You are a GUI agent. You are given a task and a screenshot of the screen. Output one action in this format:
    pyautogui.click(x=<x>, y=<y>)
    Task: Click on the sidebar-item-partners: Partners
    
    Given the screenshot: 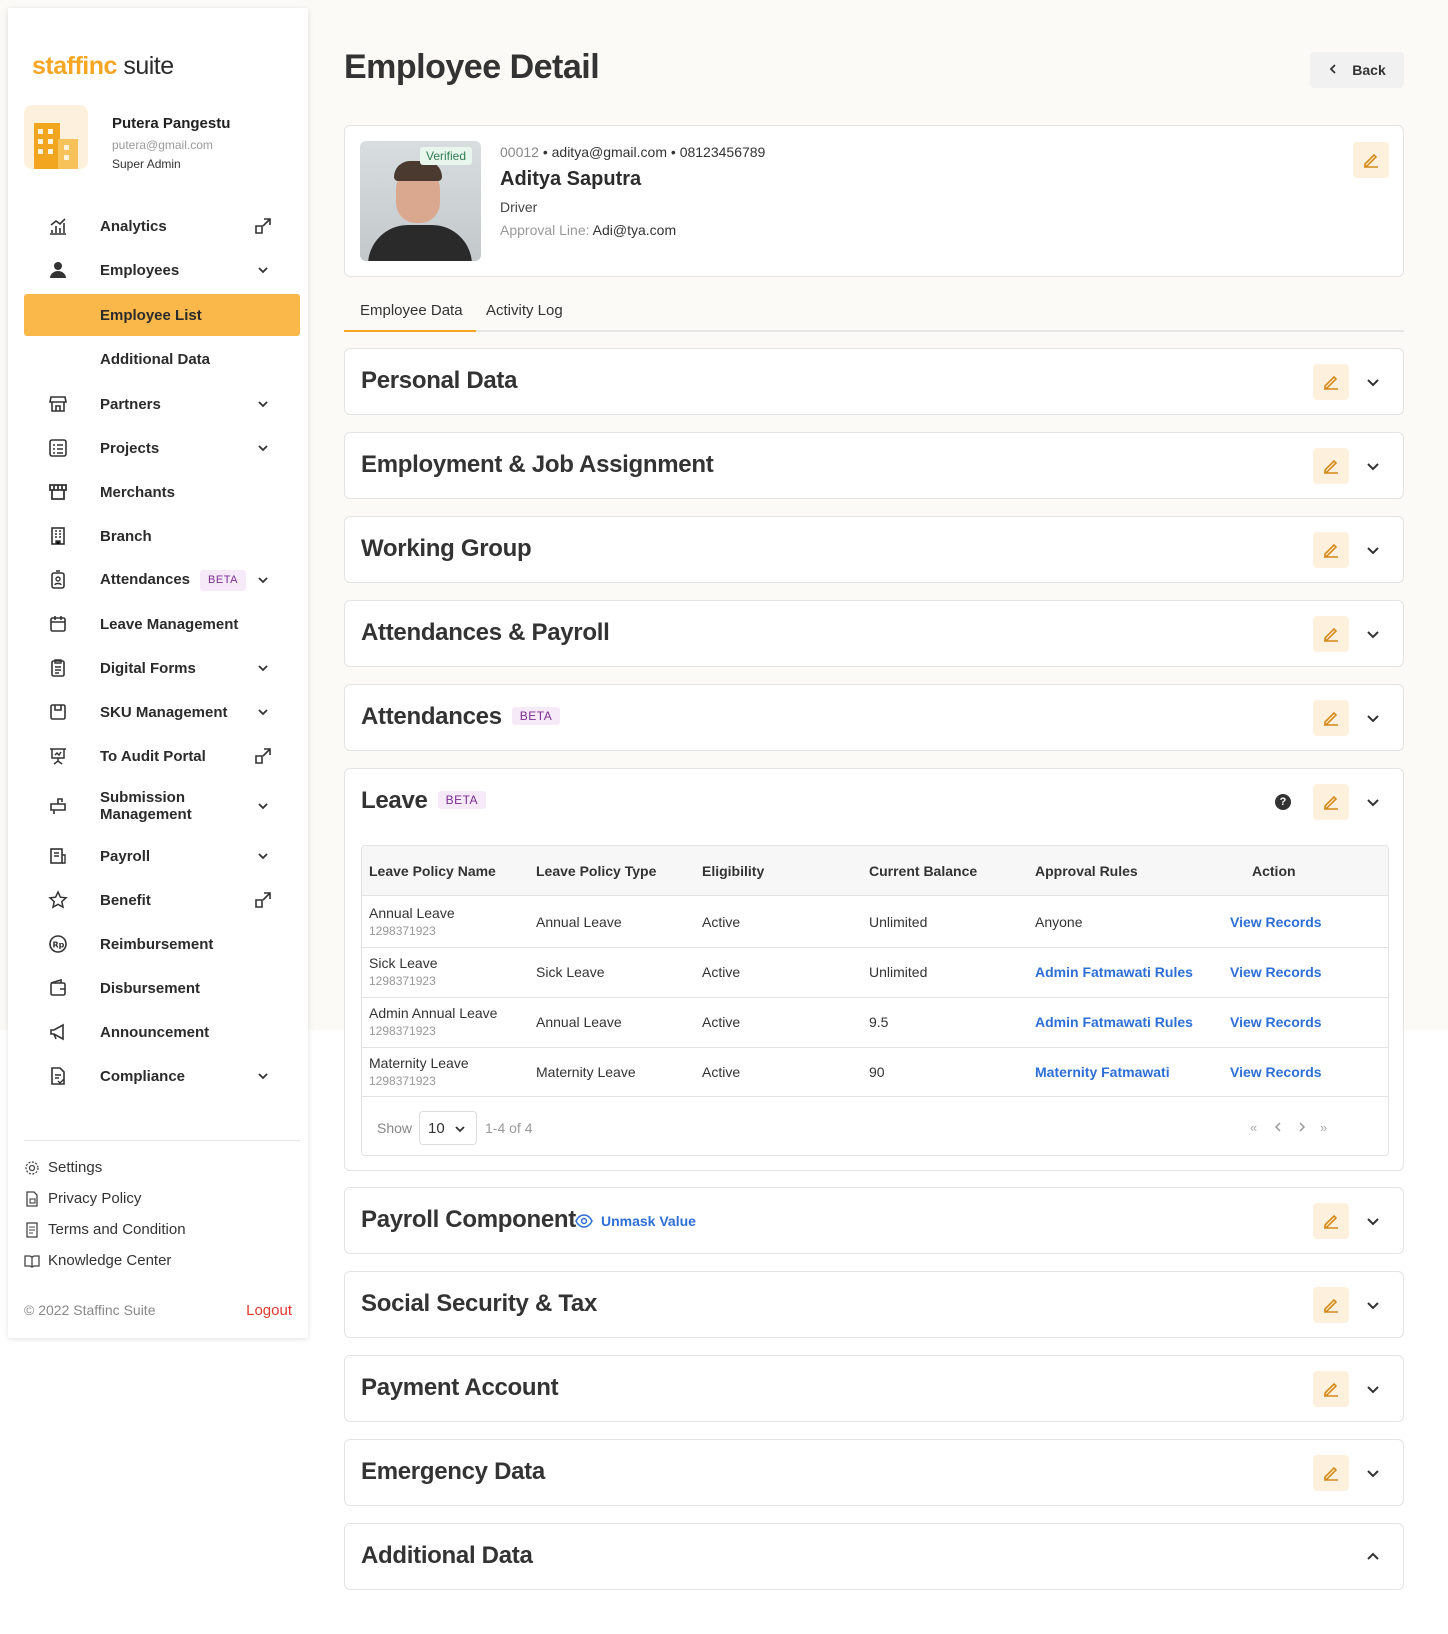 What is the action you would take?
    pyautogui.click(x=162, y=404)
    